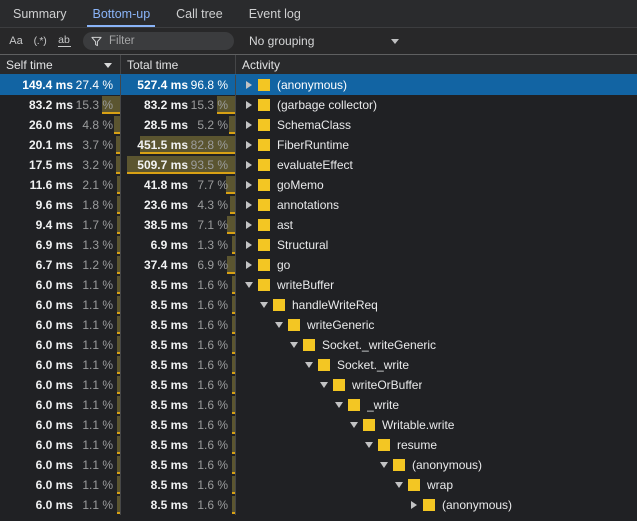 The image size is (637, 521). Describe the element at coordinates (60, 225) in the screenshot. I see `cell-self-time: 9.4 ms 1.7 %` at that location.